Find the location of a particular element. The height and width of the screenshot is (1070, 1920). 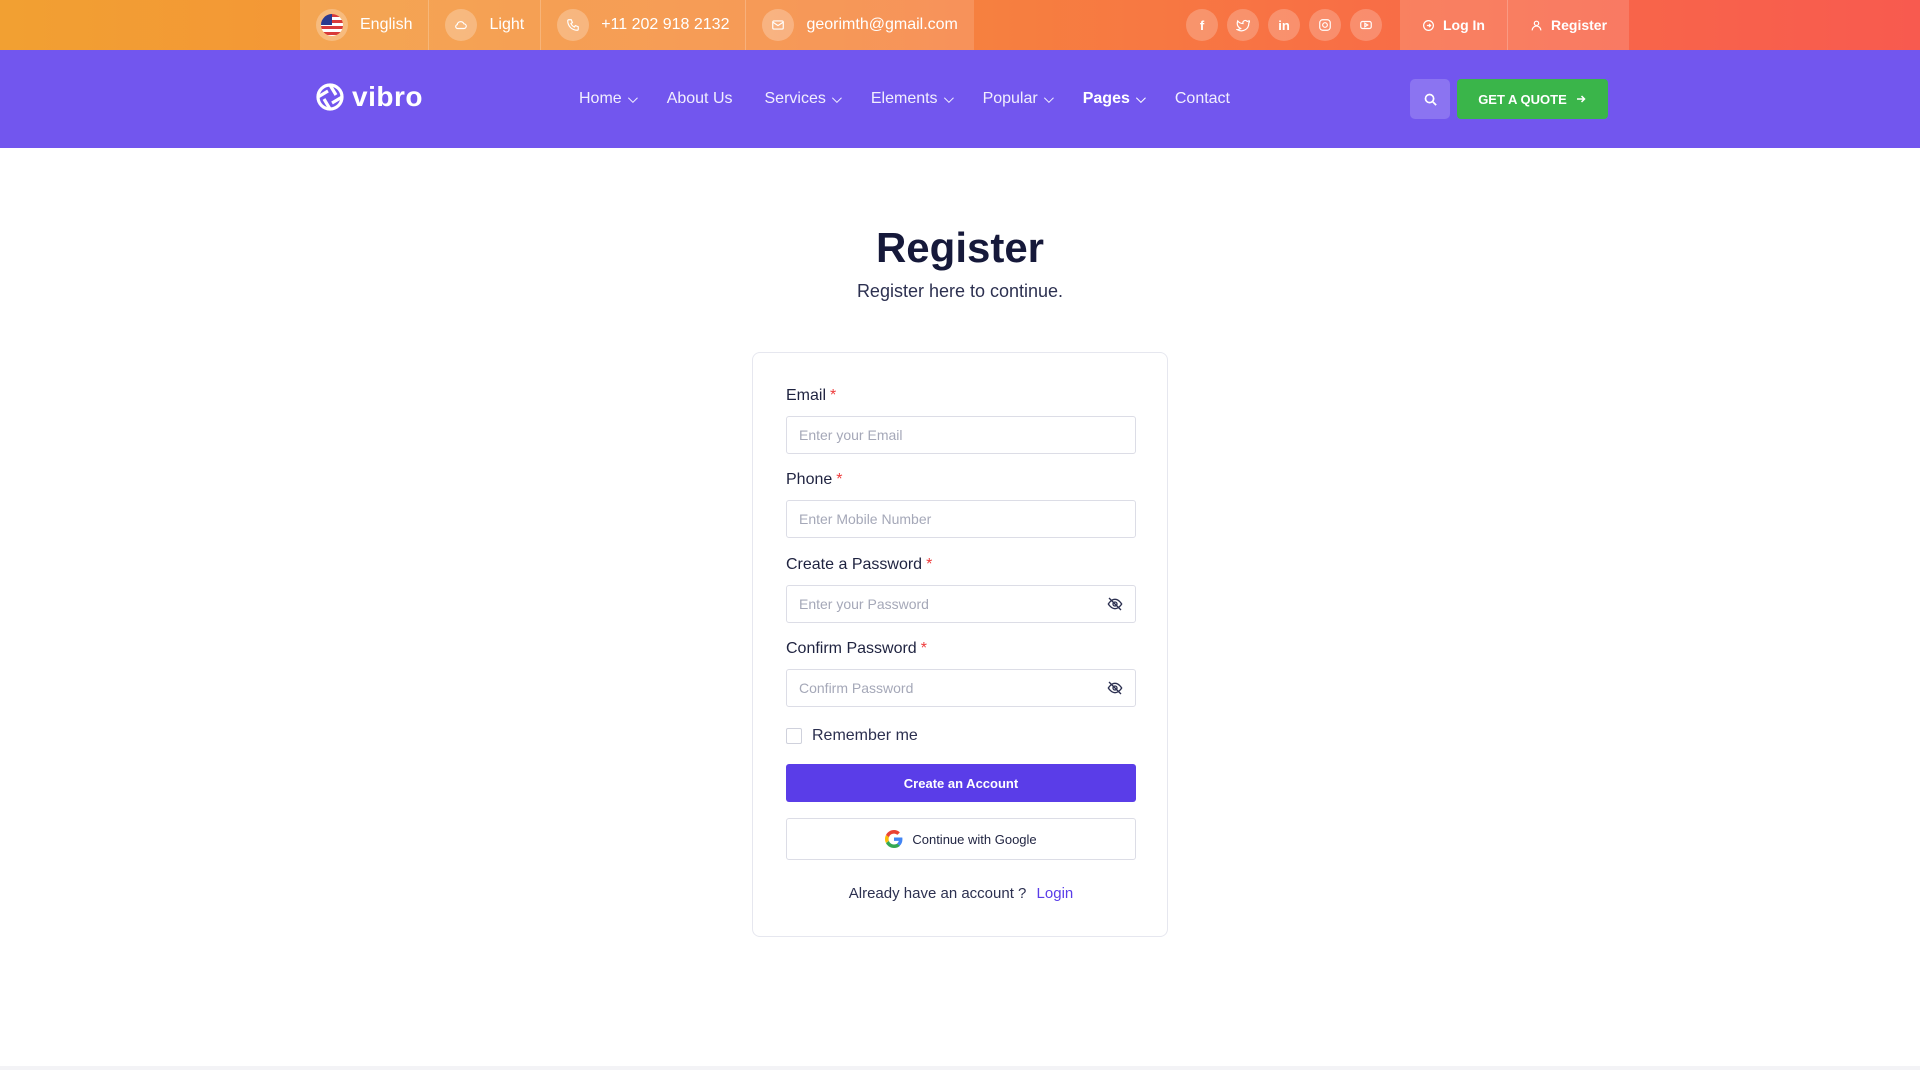

email-field is located at coordinates (961, 435).